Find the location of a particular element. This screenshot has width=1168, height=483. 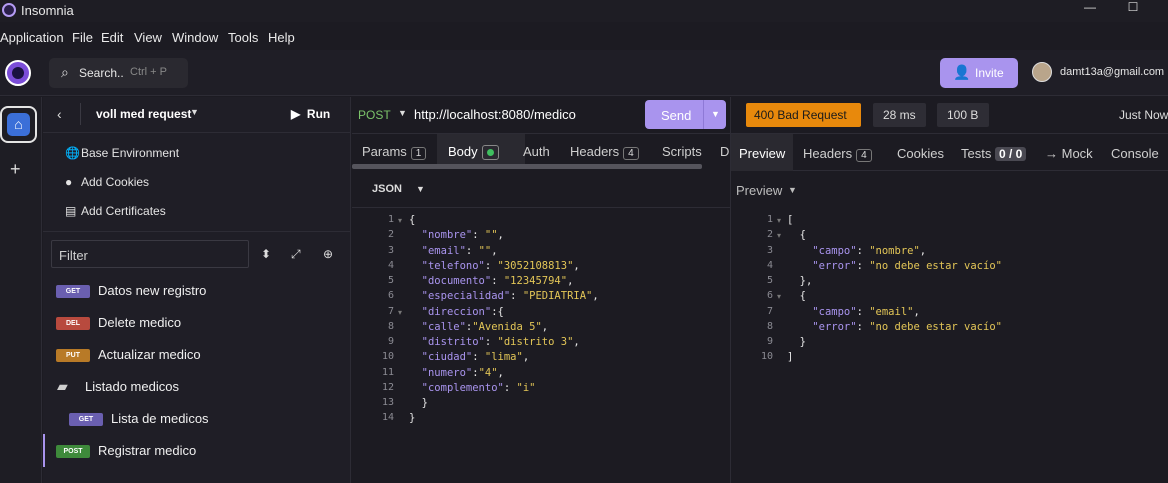

code-line: "numero":"4", is located at coordinates (462, 372).